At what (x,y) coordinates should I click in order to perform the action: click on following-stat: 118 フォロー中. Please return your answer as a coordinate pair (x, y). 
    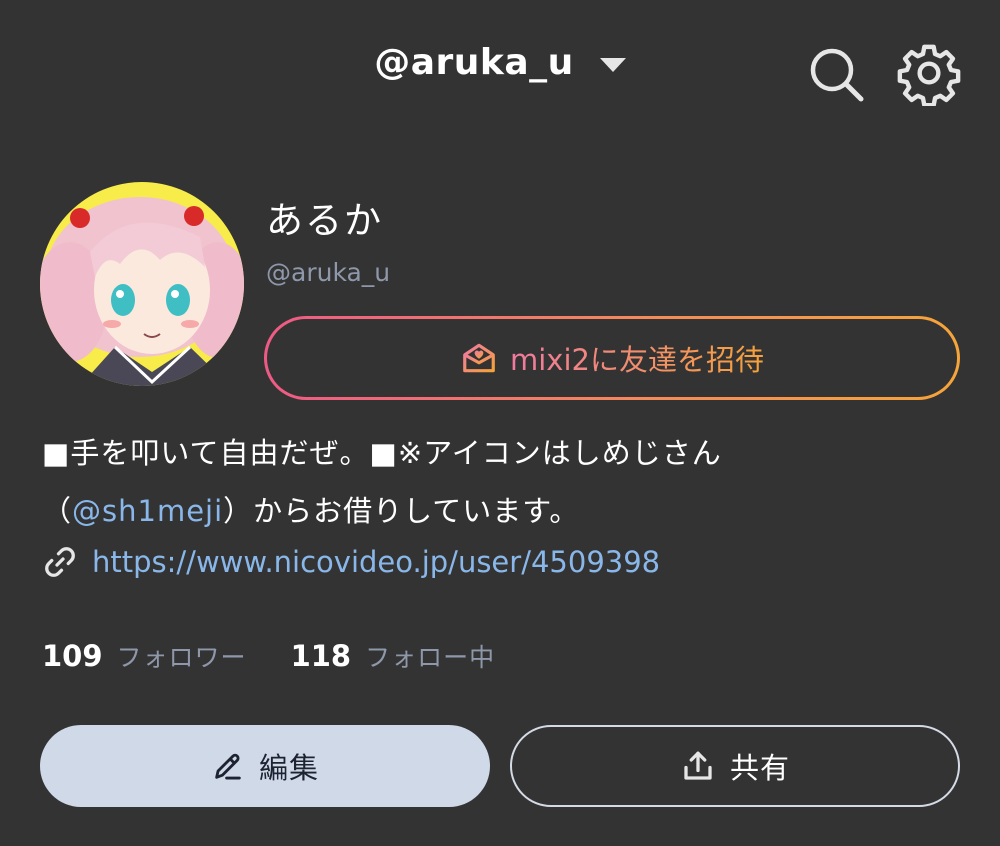
    Looking at the image, I should click on (393, 656).